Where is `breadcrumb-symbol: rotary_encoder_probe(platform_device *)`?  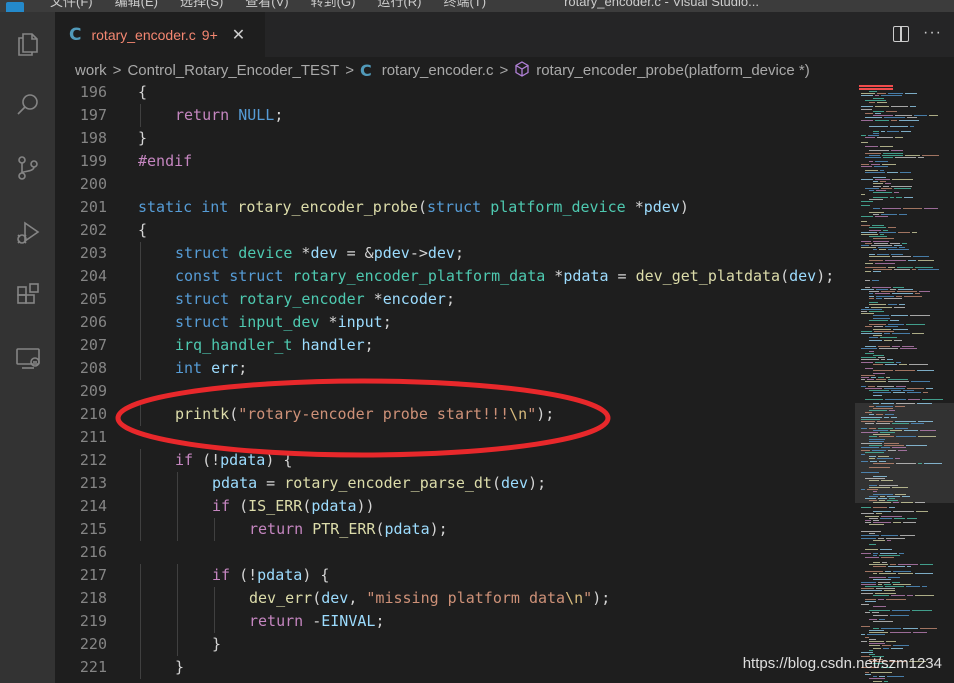
breadcrumb-symbol: rotary_encoder_probe(platform_device *) is located at coordinates (672, 70).